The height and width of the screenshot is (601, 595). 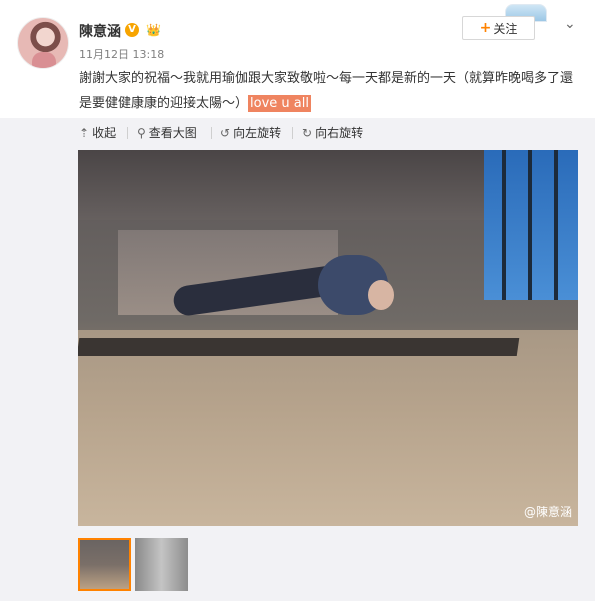 What do you see at coordinates (307, 133) in the screenshot?
I see `rotate-right-icon: ↻` at bounding box center [307, 133].